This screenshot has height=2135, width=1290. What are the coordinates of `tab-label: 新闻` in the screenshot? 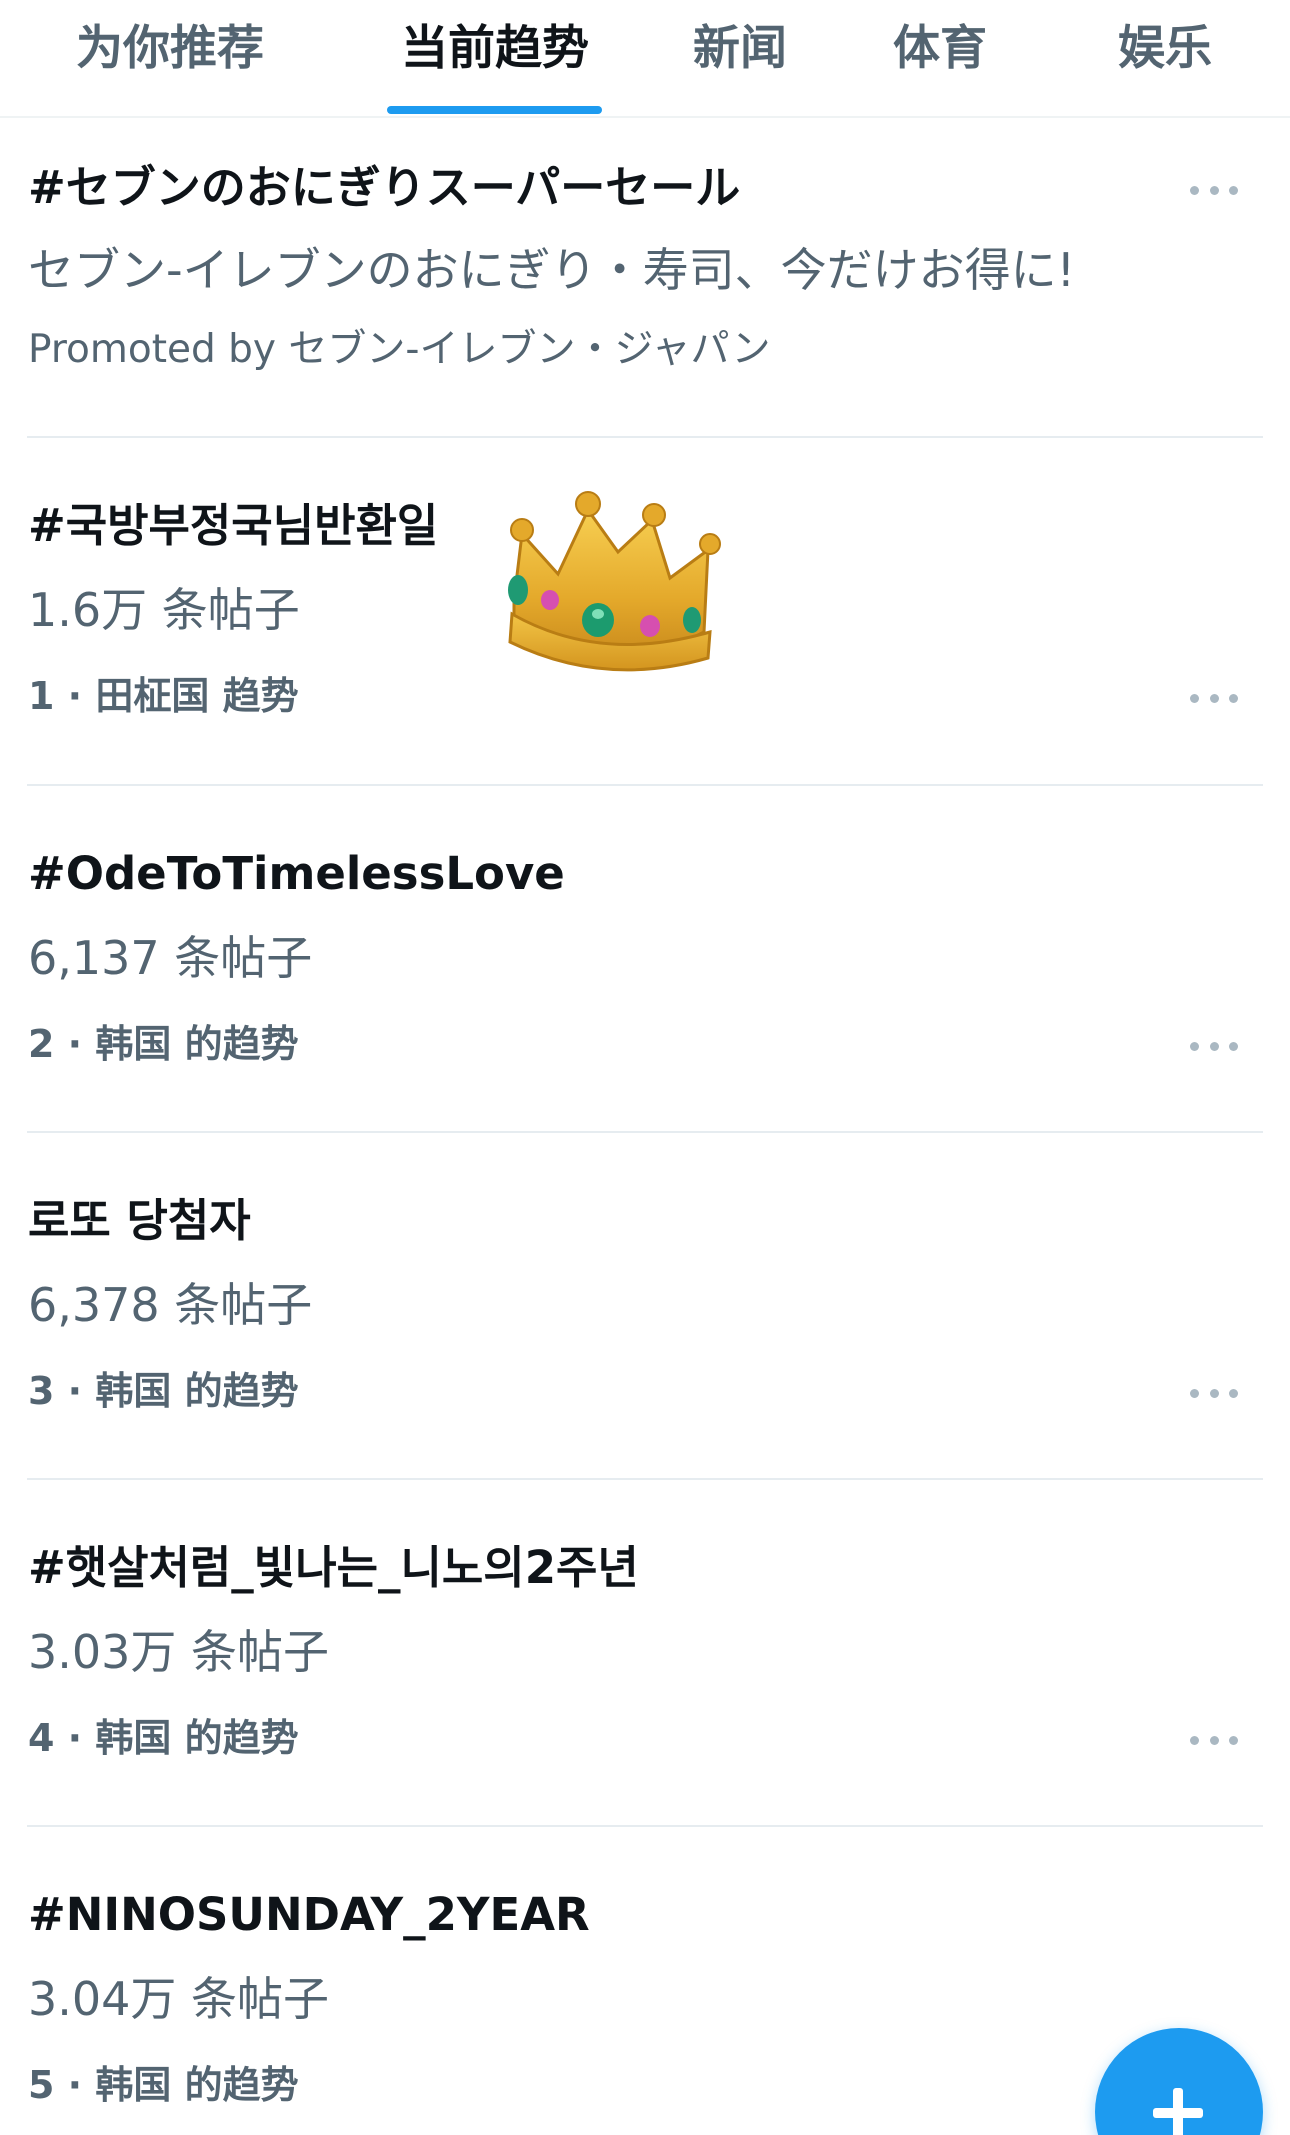 It's located at (740, 48).